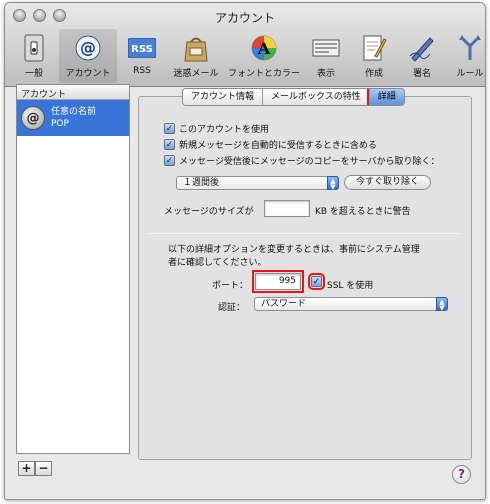 This screenshot has height=504, width=490. Describe the element at coordinates (73, 118) in the screenshot. I see `account-row: @ 任意の名前 POP` at that location.